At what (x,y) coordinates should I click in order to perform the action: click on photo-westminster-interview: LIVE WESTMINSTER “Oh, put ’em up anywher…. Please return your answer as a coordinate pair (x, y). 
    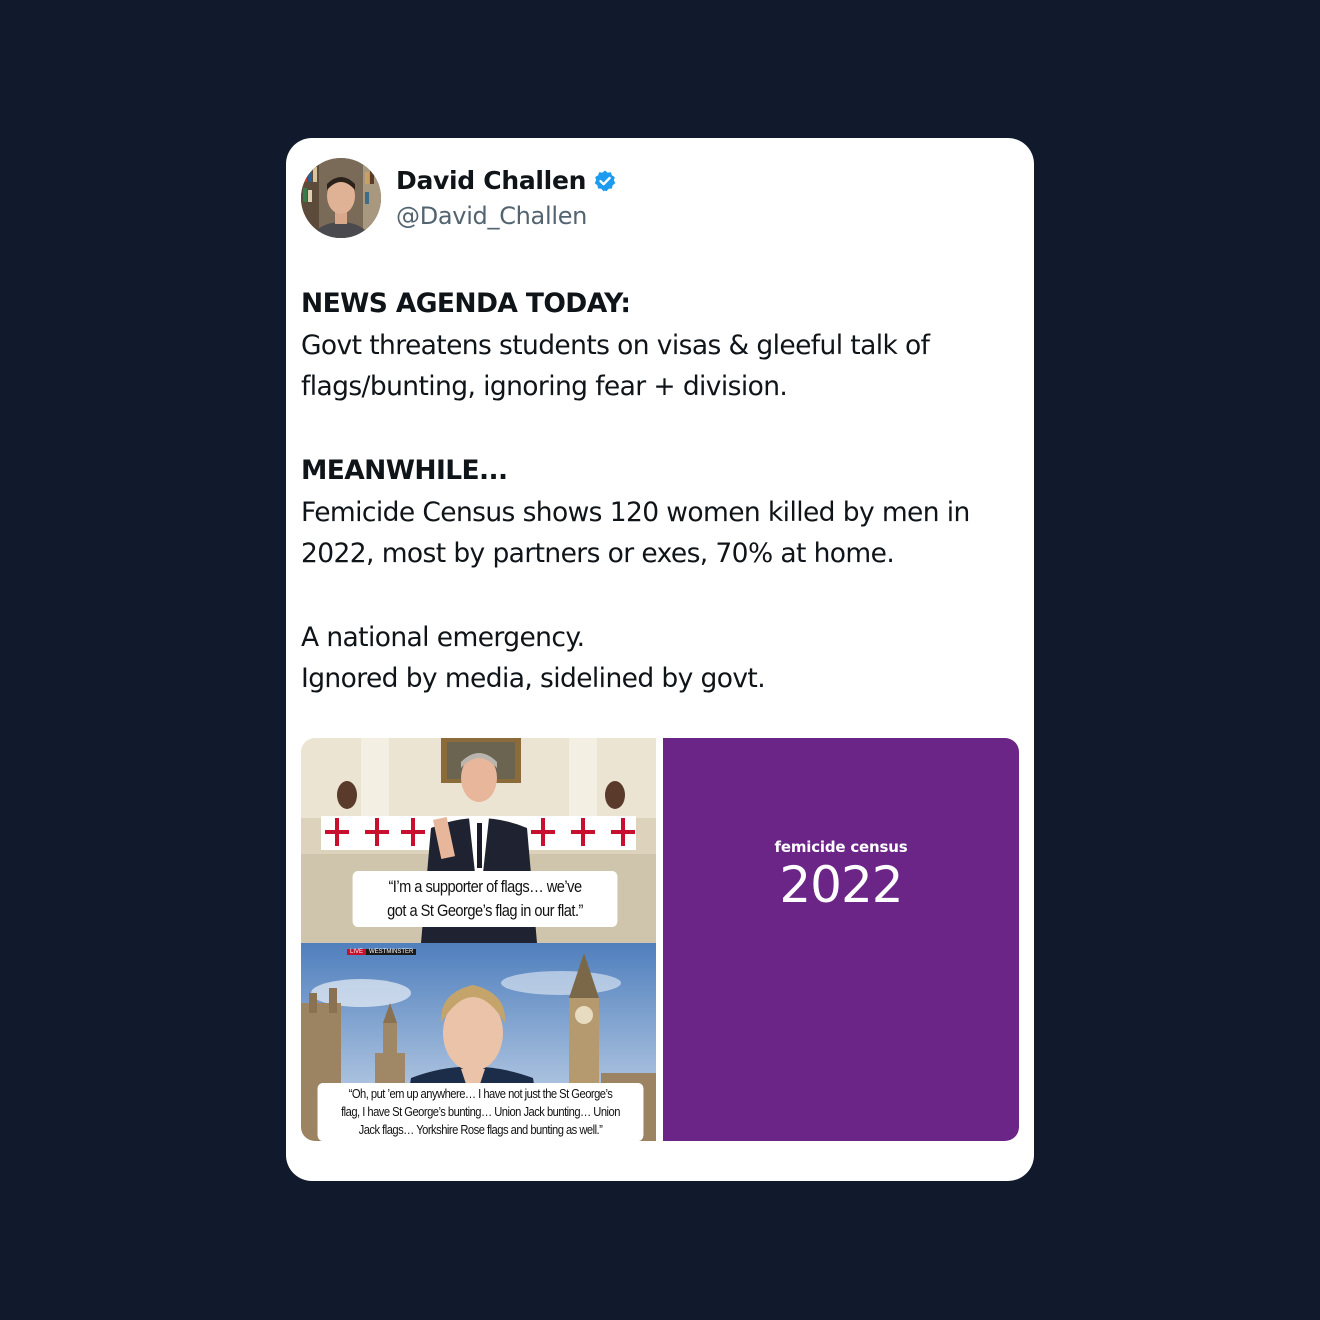
    Looking at the image, I should click on (478, 1042).